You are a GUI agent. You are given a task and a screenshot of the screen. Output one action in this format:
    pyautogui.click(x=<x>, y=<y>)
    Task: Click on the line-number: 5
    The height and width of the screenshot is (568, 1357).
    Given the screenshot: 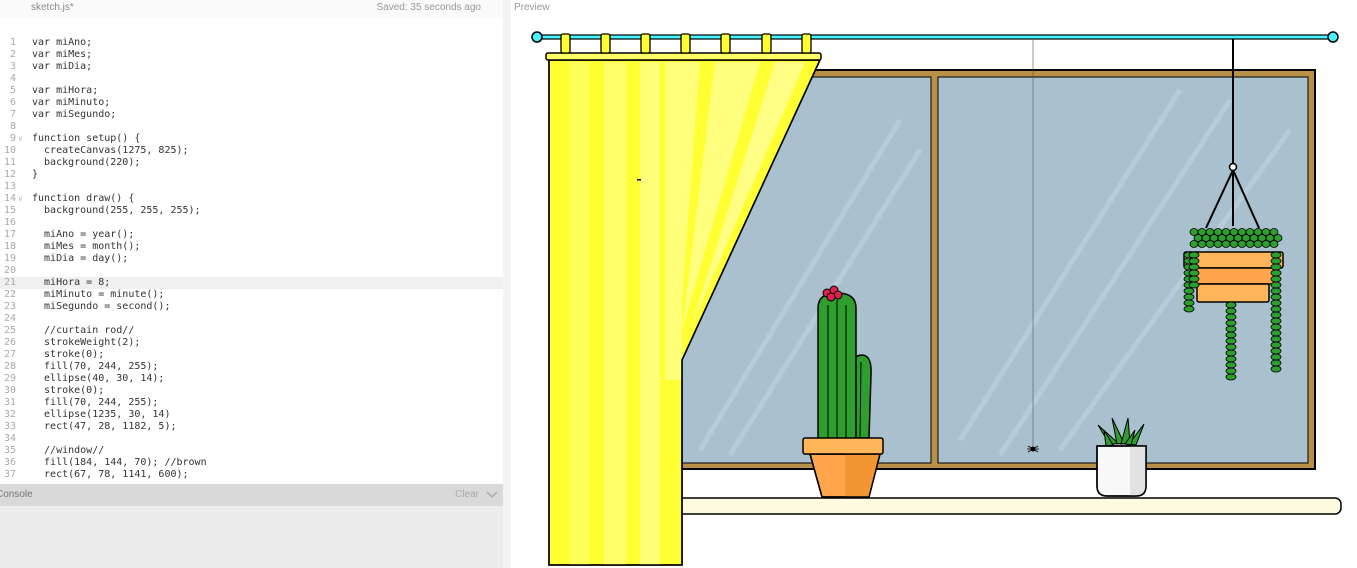 What is the action you would take?
    pyautogui.click(x=12, y=90)
    